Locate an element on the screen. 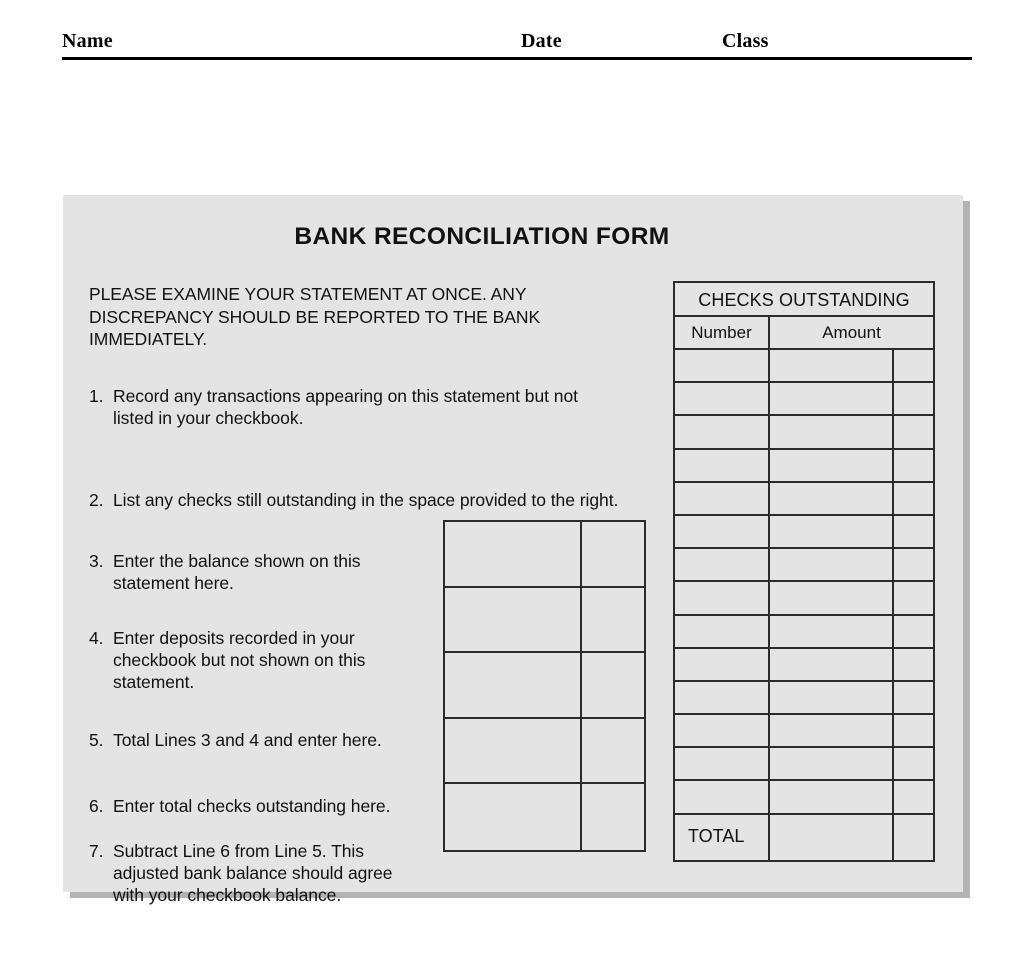 This screenshot has height=954, width=1024. step-7-line-2: adjusted bank balance should agree is located at coordinates (253, 873).